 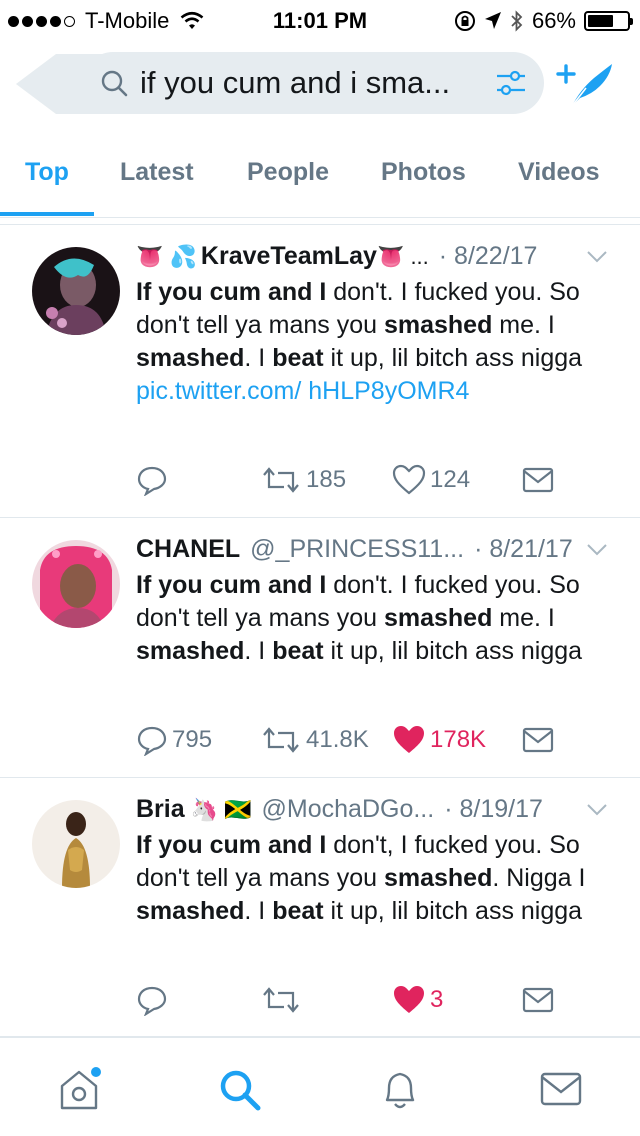 What do you see at coordinates (192, 739) in the screenshot?
I see `reply-count: 795` at bounding box center [192, 739].